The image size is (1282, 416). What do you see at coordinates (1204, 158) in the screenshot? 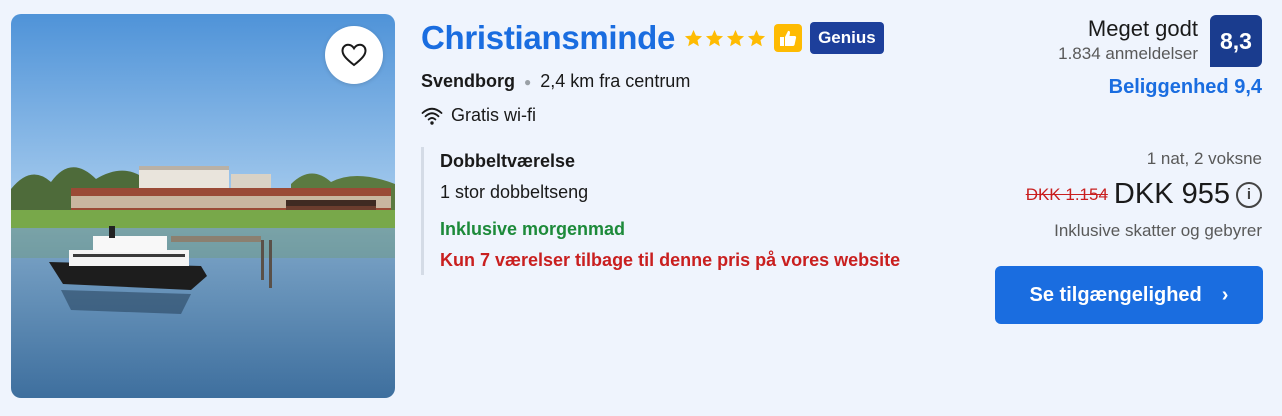
I see `occupancy-text: 1 nat, 2 voksne` at bounding box center [1204, 158].